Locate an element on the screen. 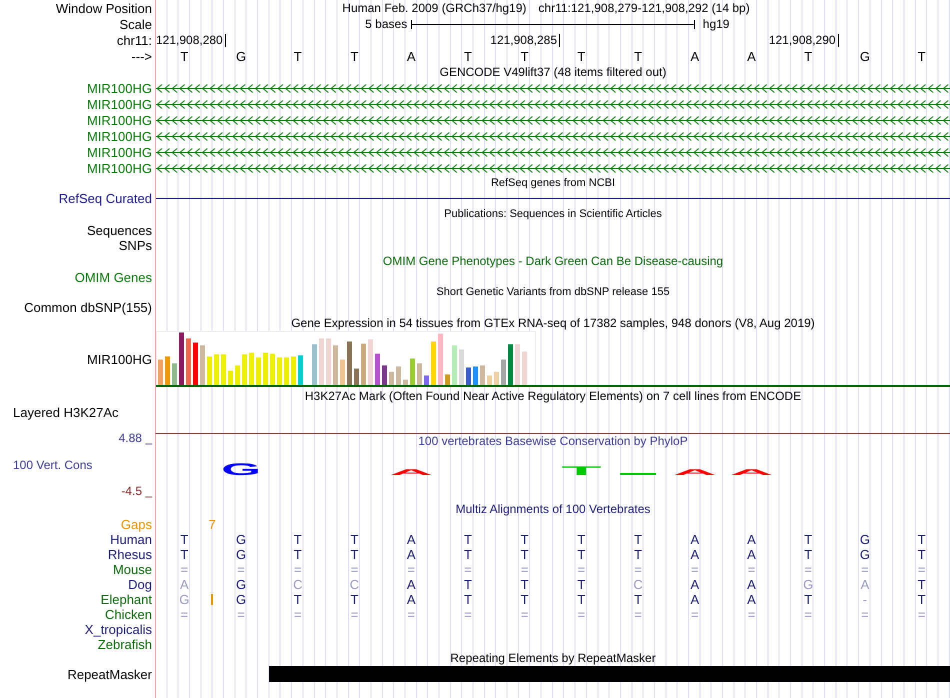 This screenshot has width=950, height=698. logo-letter: G is located at coordinates (241, 469).